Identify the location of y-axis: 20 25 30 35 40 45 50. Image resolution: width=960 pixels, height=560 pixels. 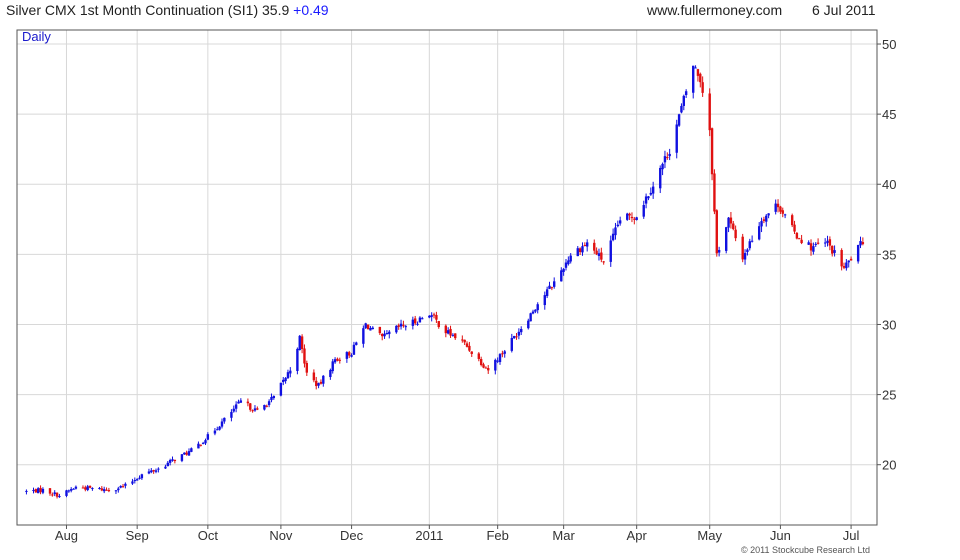
(886, 255).